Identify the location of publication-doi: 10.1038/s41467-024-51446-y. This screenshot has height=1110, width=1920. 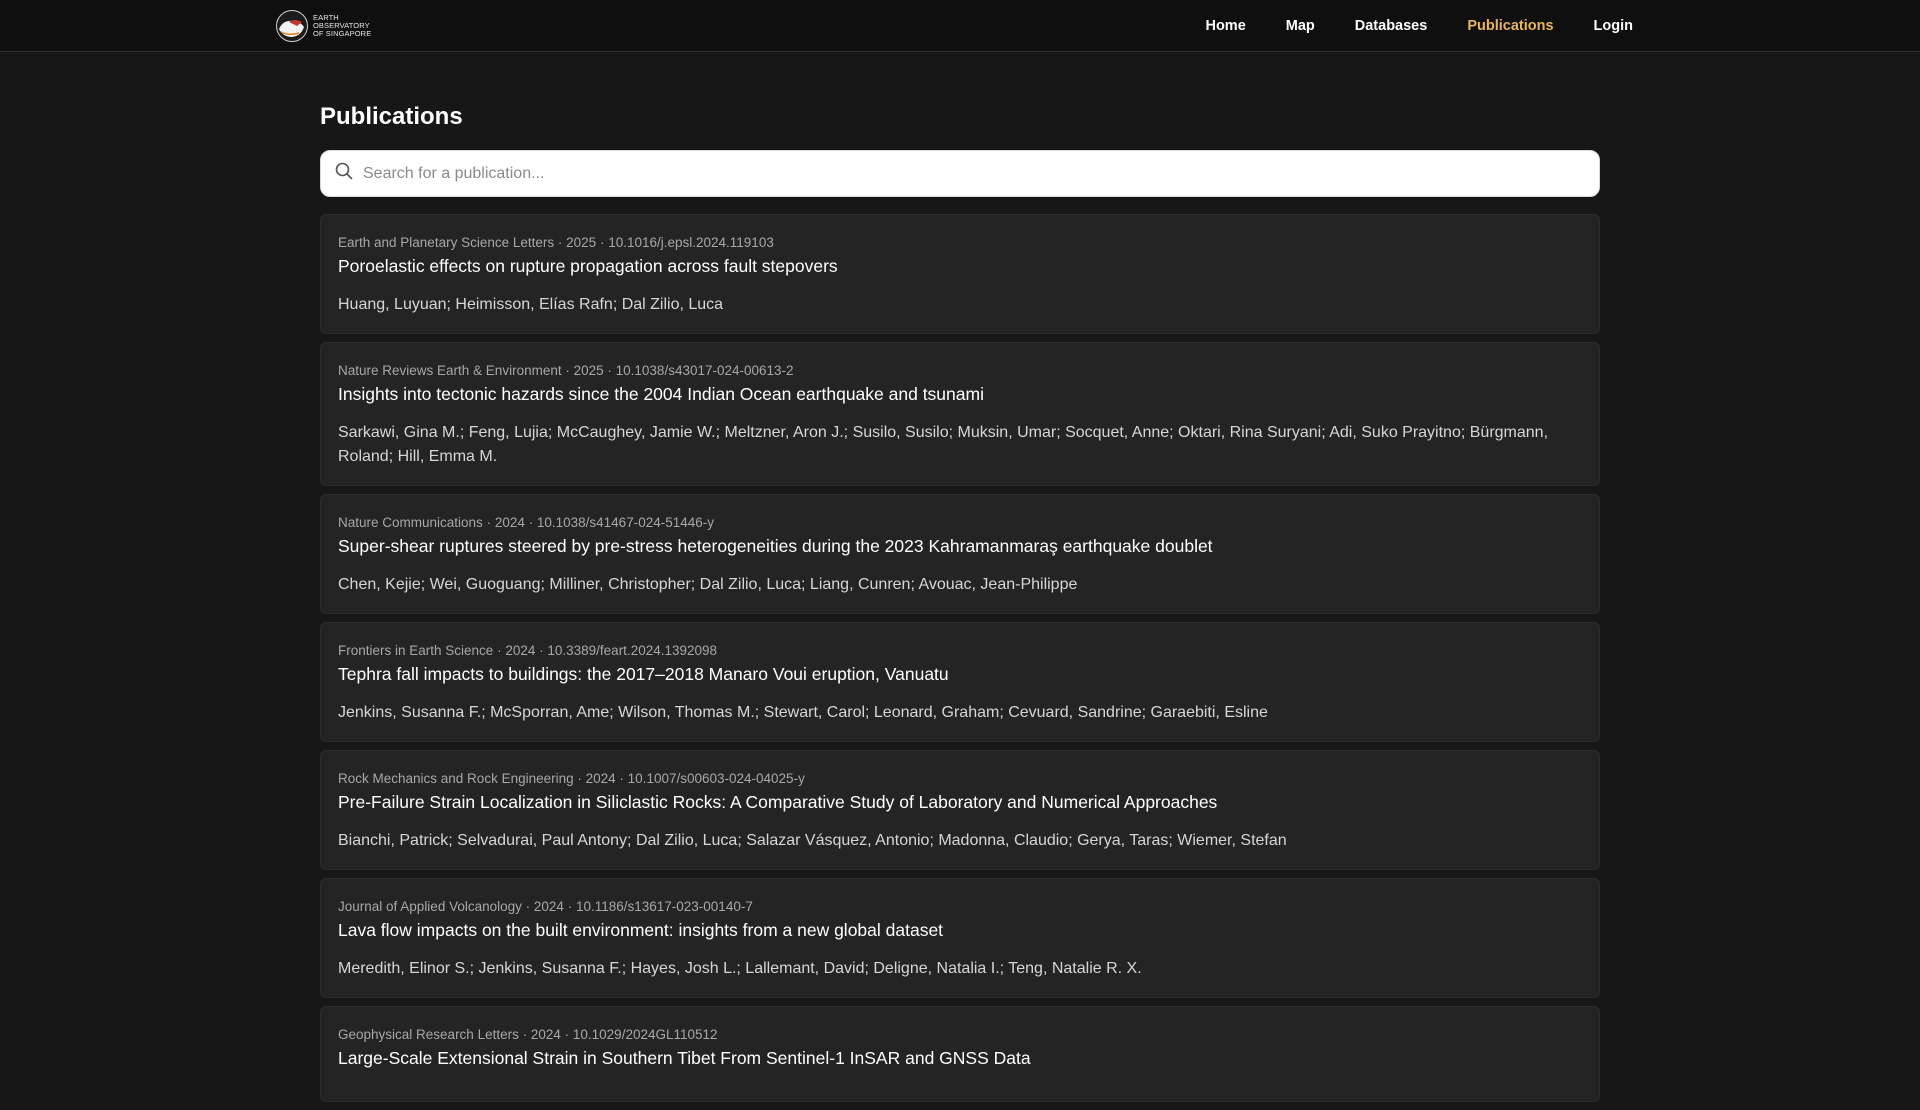
(625, 522).